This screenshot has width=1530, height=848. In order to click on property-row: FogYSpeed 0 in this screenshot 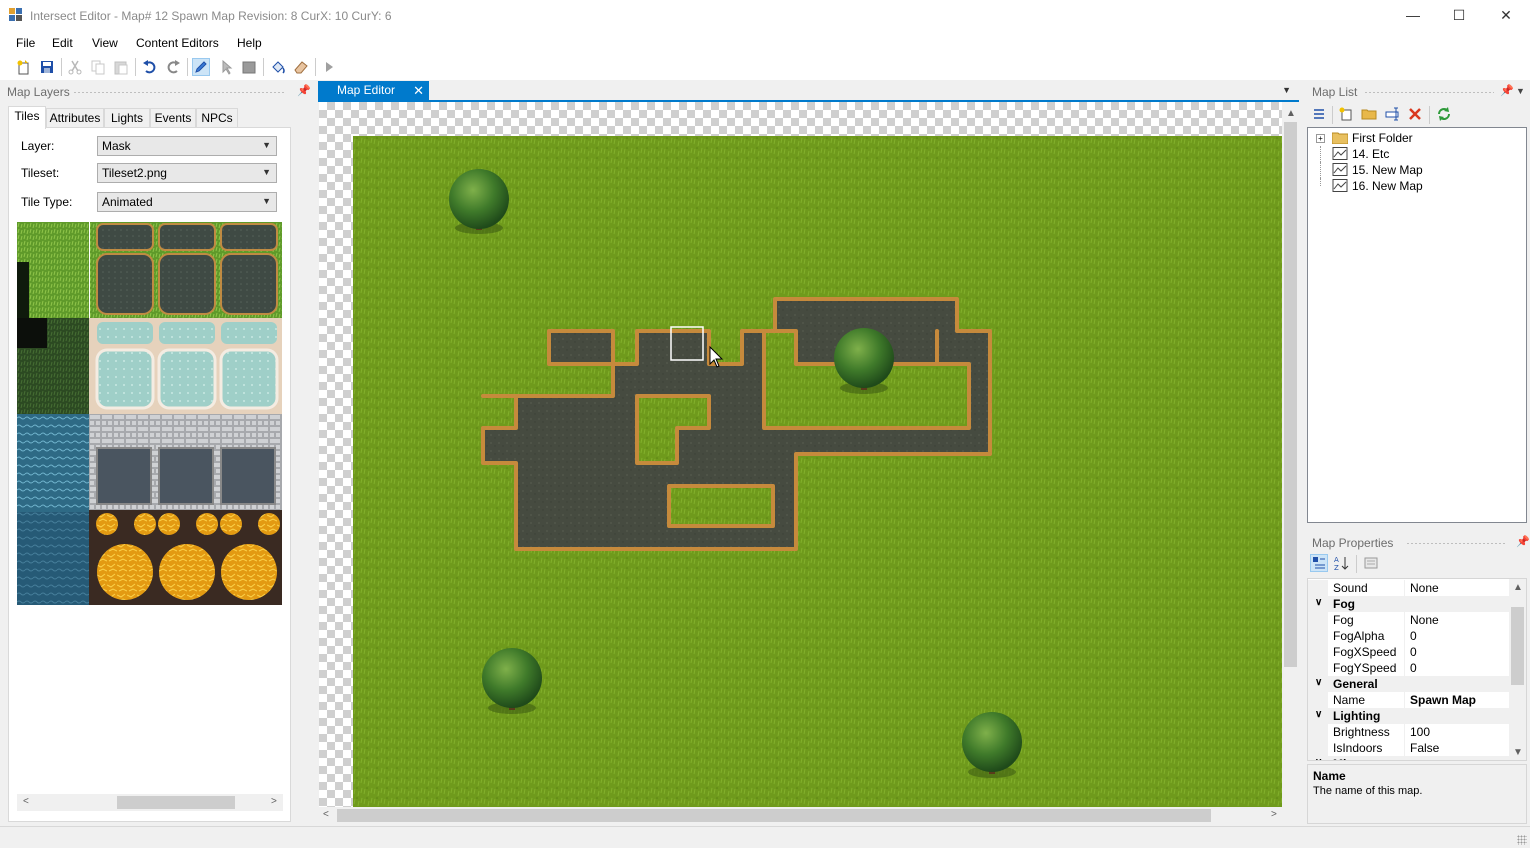, I will do `click(1409, 668)`.